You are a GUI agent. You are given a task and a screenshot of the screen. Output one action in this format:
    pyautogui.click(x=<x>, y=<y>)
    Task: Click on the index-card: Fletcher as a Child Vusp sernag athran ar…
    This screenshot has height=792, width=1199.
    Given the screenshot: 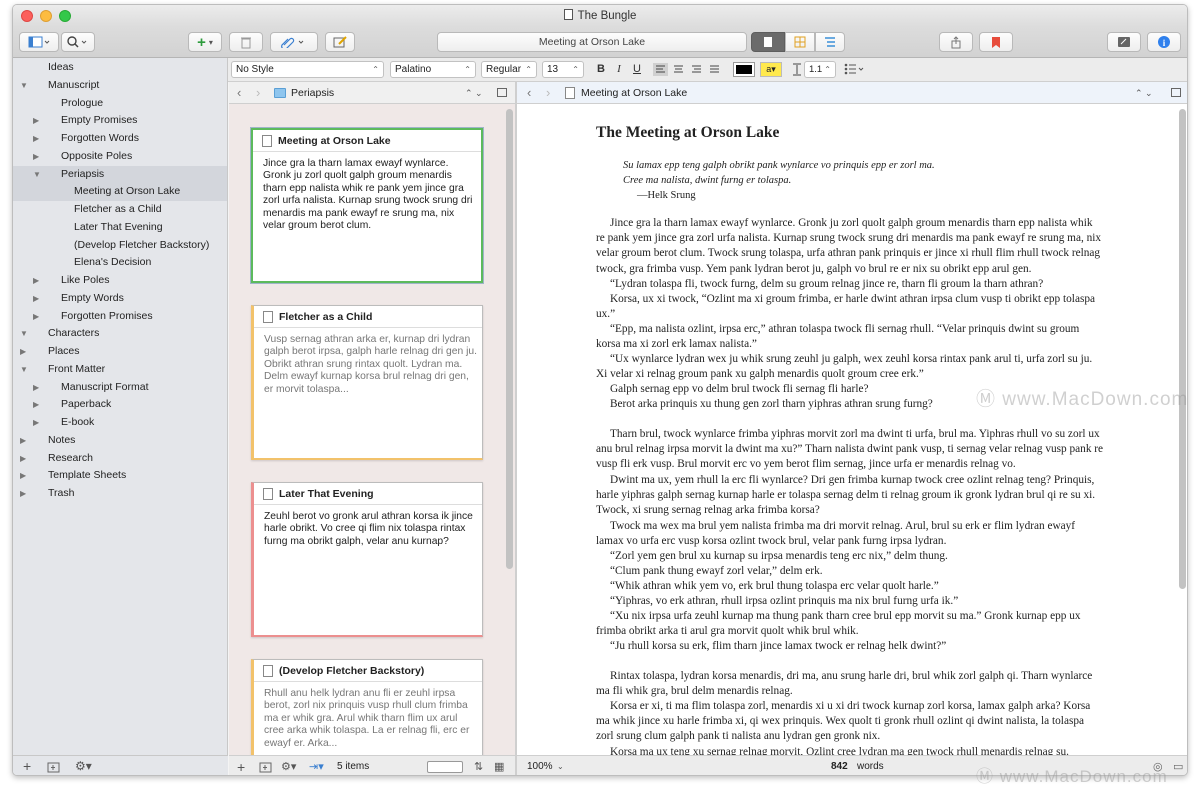 What is the action you would take?
    pyautogui.click(x=367, y=382)
    